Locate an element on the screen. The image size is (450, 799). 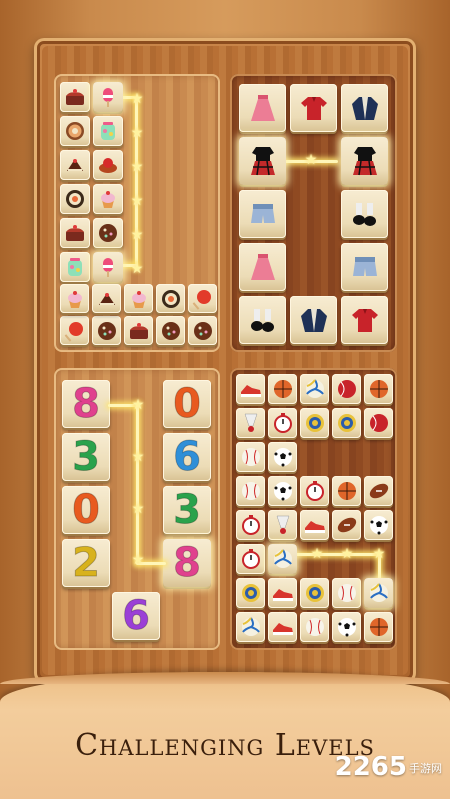
cricket-ball-icon is located at coordinates (379, 423).